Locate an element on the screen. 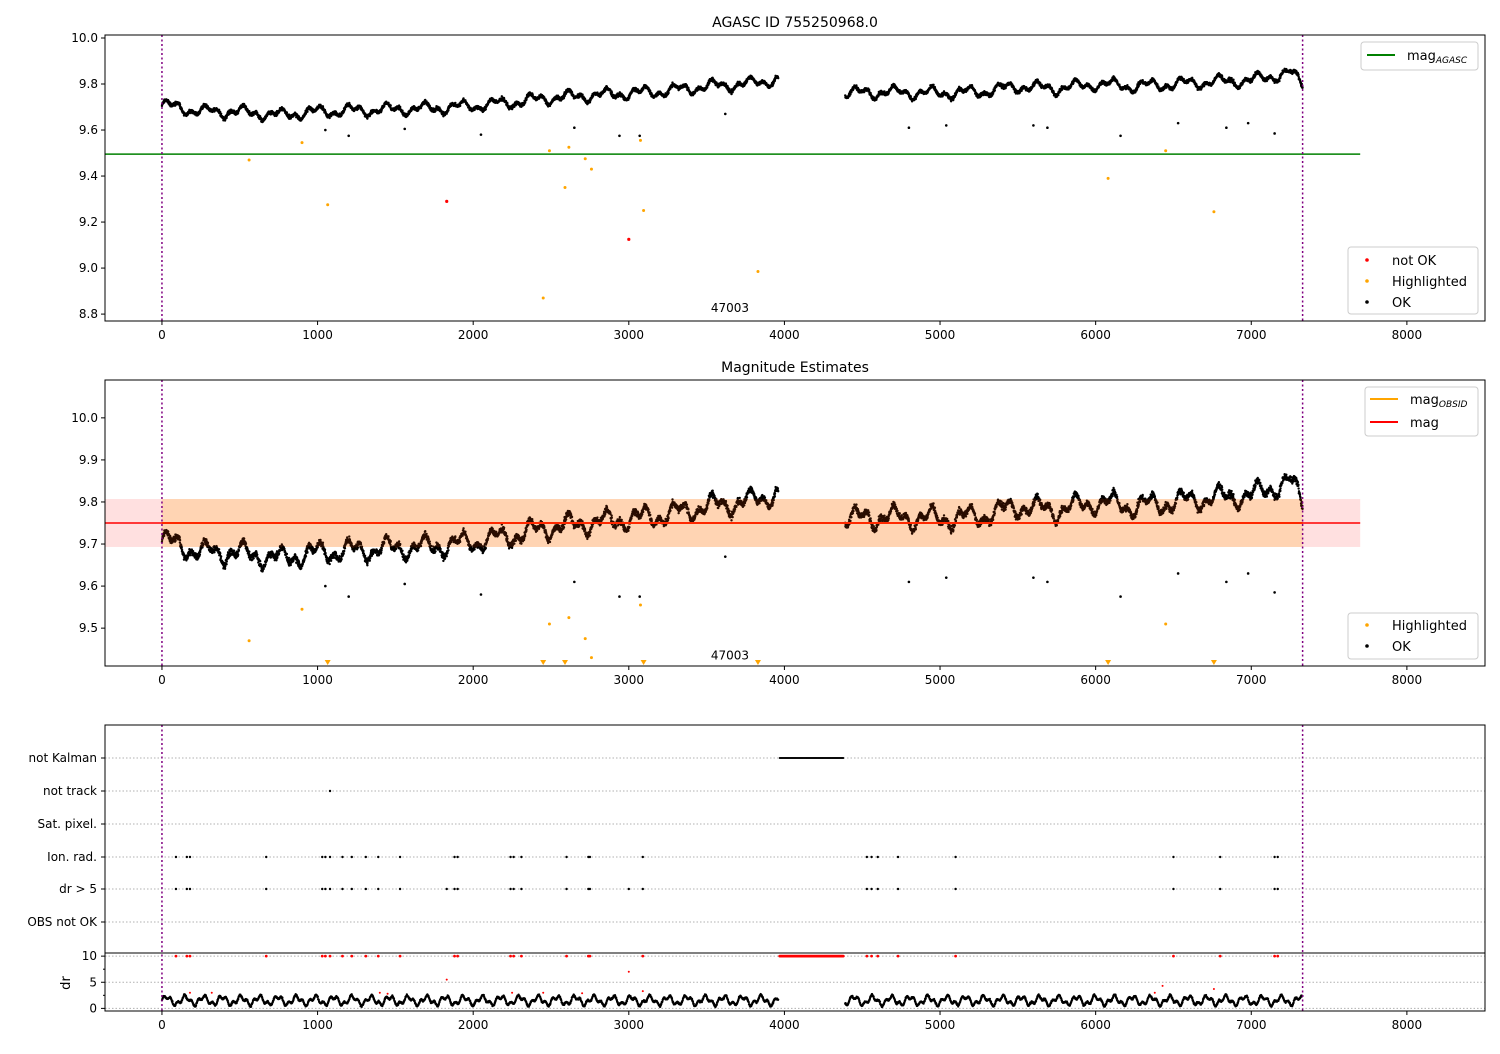 The width and height of the screenshot is (1500, 1054). chart-title: AGASC ID 755250968.0 is located at coordinates (795, 23).